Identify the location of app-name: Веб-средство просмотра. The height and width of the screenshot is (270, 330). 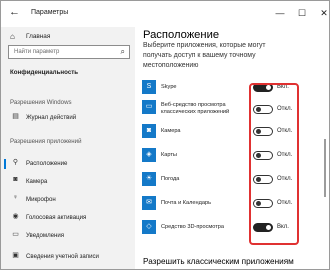
(193, 105).